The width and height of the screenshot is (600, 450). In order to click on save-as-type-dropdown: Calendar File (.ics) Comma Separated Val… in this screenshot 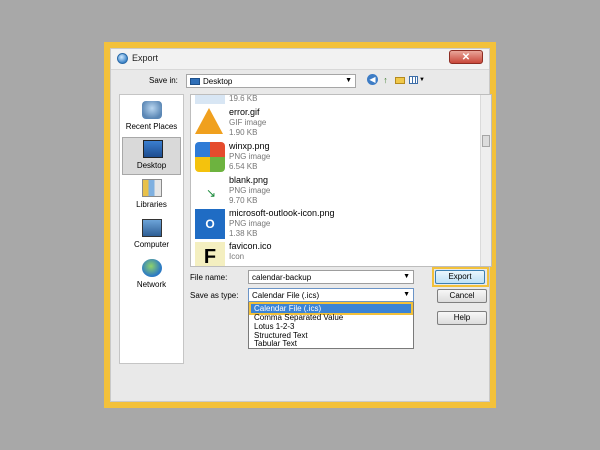, I will do `click(331, 325)`.